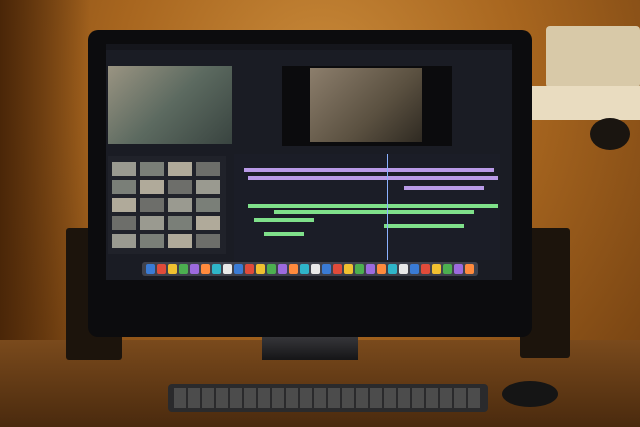 This screenshot has width=640, height=427. Describe the element at coordinates (530, 394) in the screenshot. I see `mouse` at that location.